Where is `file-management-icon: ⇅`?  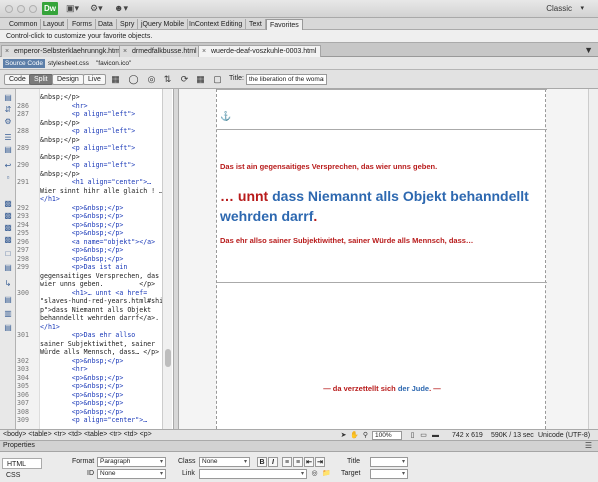 file-management-icon: ⇅ is located at coordinates (167, 79).